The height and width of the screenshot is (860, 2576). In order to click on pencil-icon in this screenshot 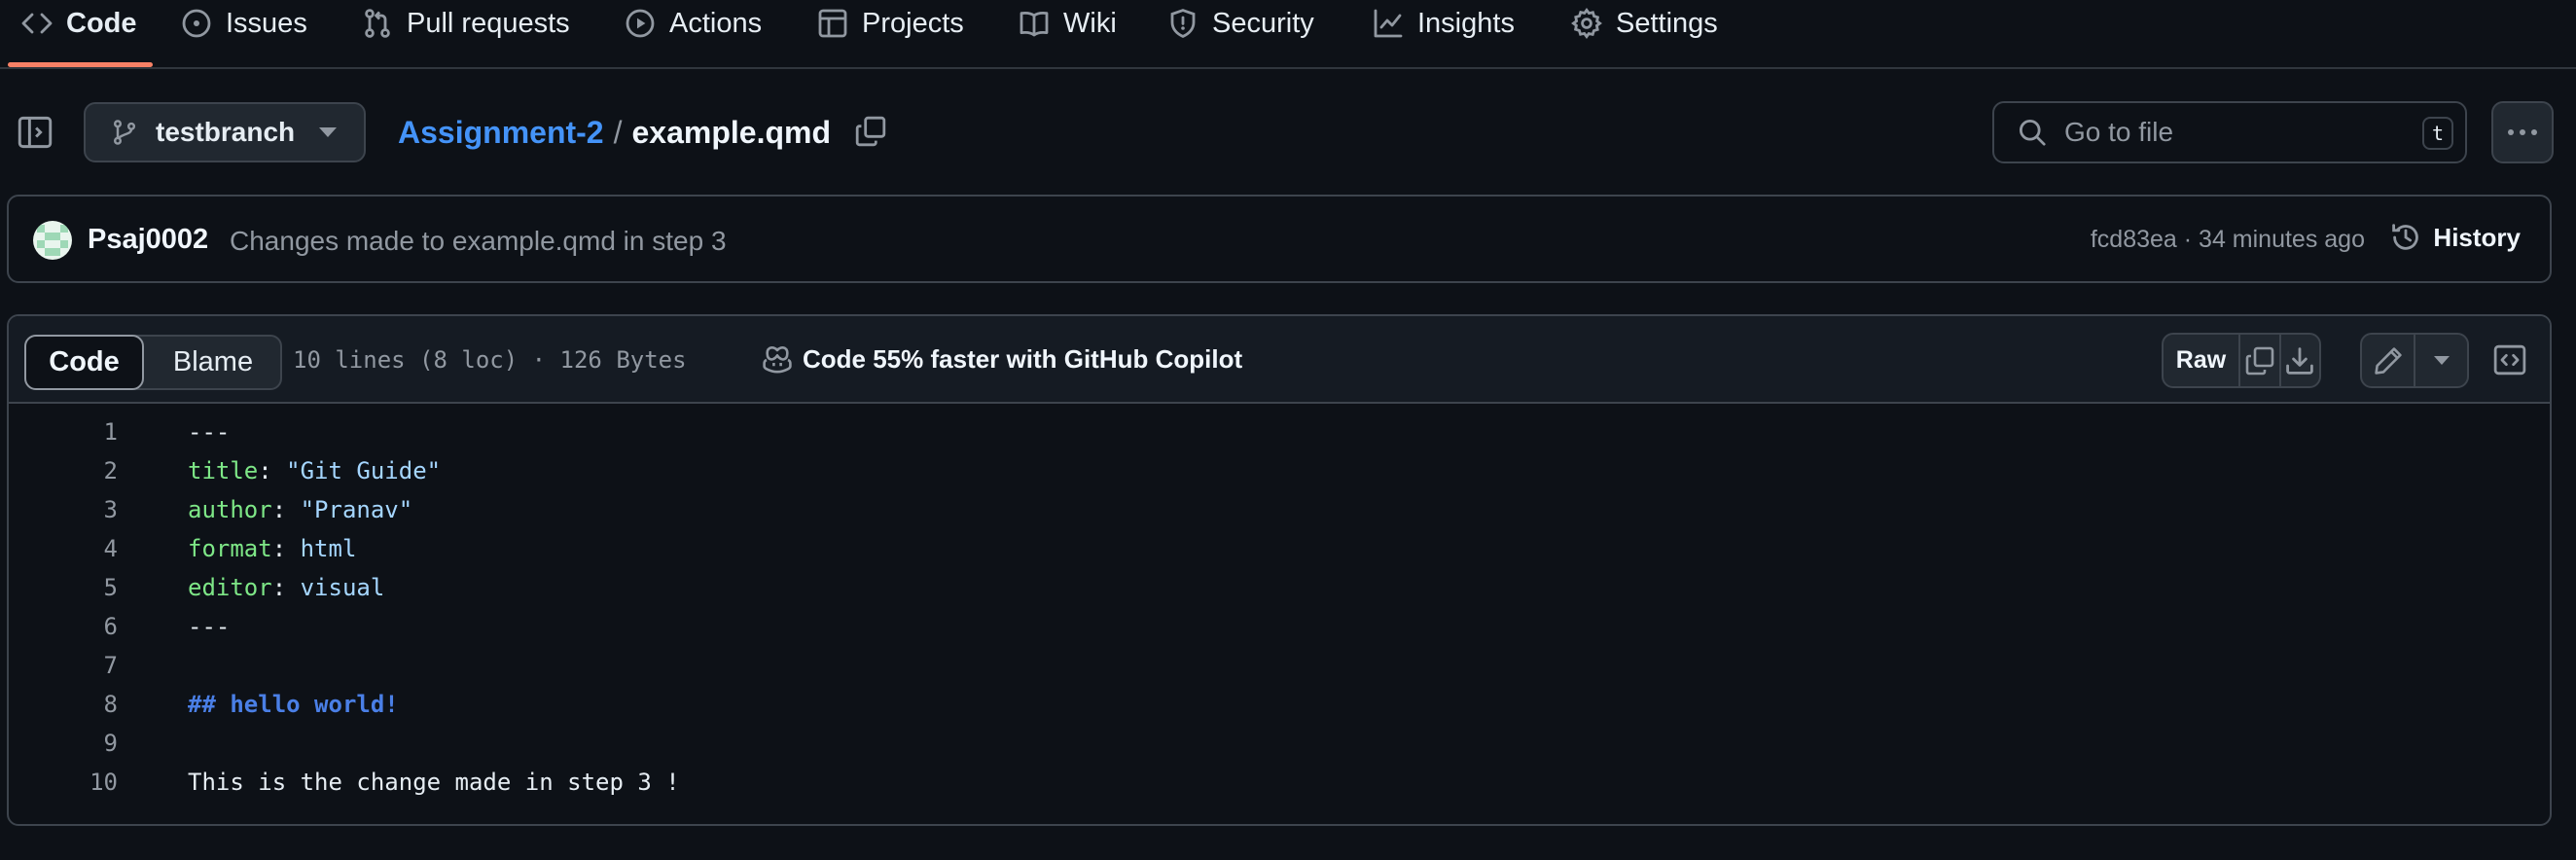, I will do `click(2388, 360)`.